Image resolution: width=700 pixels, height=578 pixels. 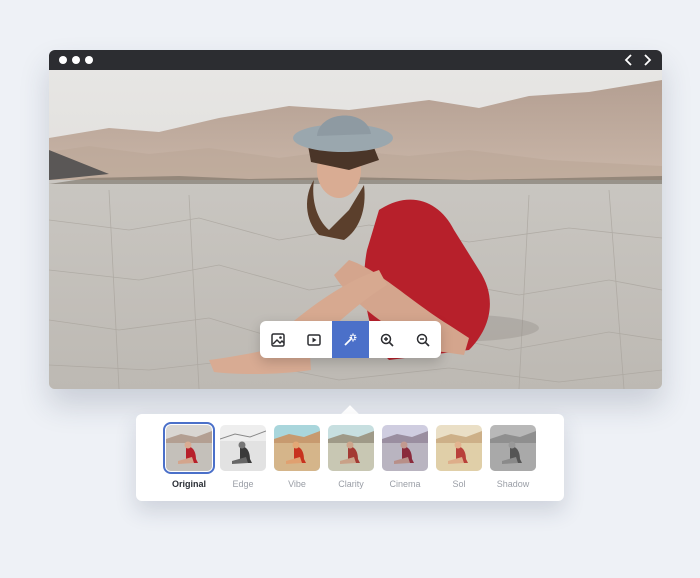 I want to click on tool-button-active, so click(x=350, y=339).